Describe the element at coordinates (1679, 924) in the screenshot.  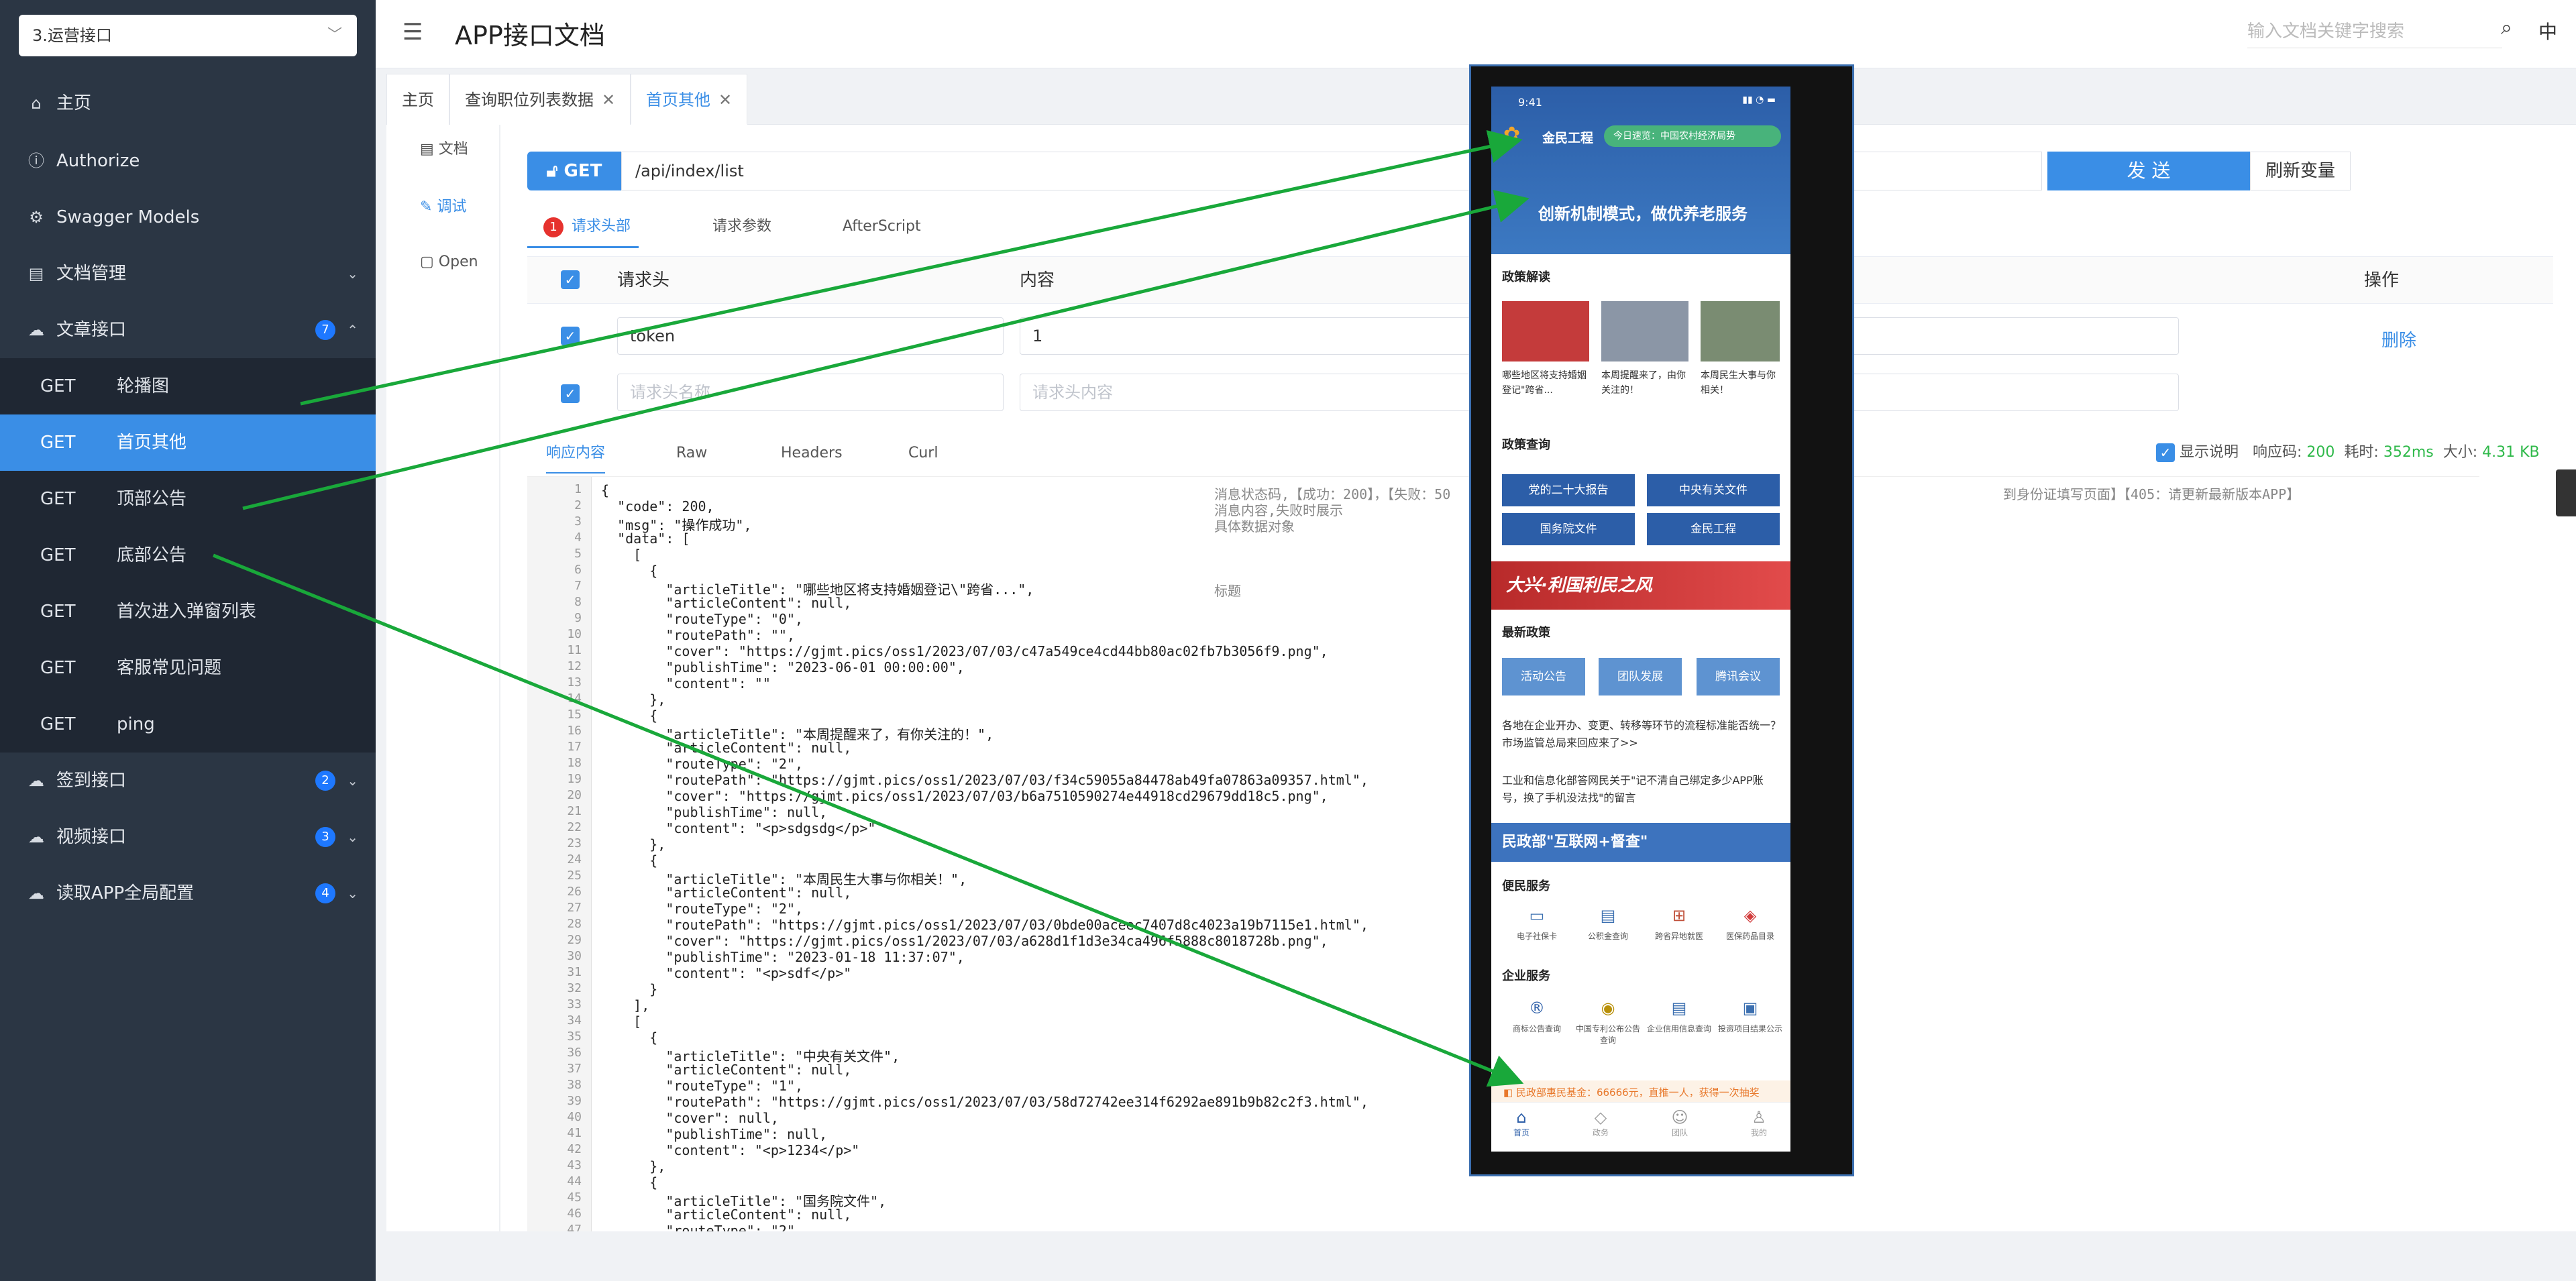
I see `service-item: ⊞ 跨省异地就医` at that location.